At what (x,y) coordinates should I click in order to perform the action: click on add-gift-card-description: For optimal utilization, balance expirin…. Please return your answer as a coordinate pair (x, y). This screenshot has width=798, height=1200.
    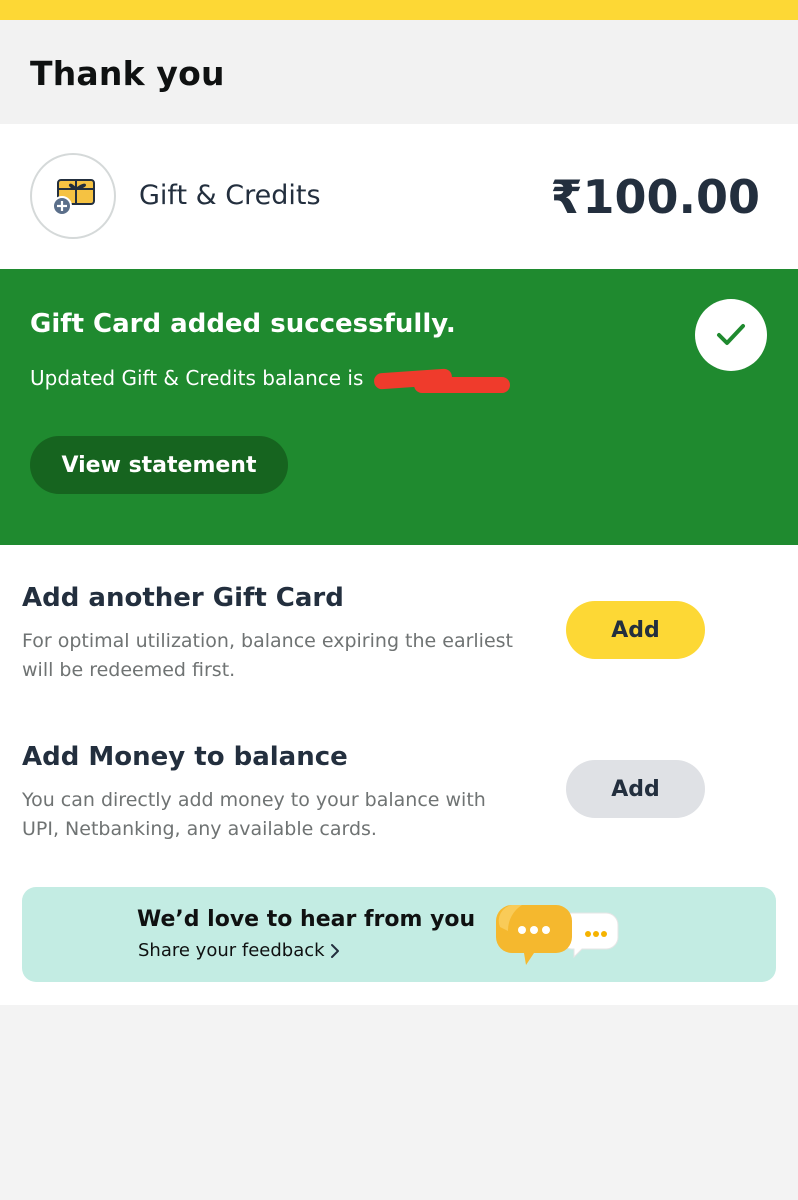
    Looking at the image, I should click on (268, 655).